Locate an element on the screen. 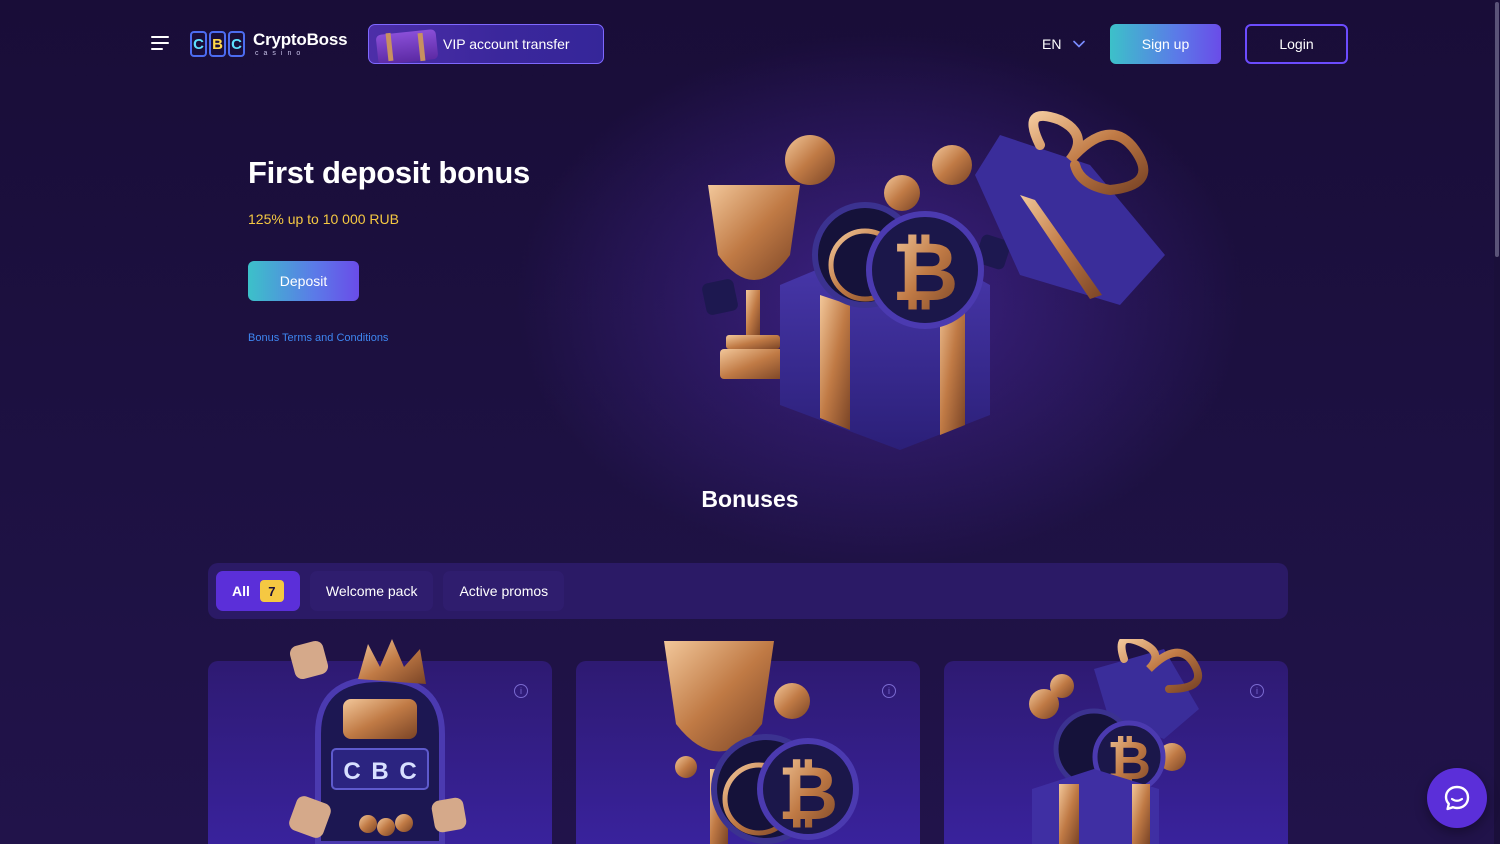 This screenshot has width=1500, height=844. scrollbar-thumb is located at coordinates (1497, 129).